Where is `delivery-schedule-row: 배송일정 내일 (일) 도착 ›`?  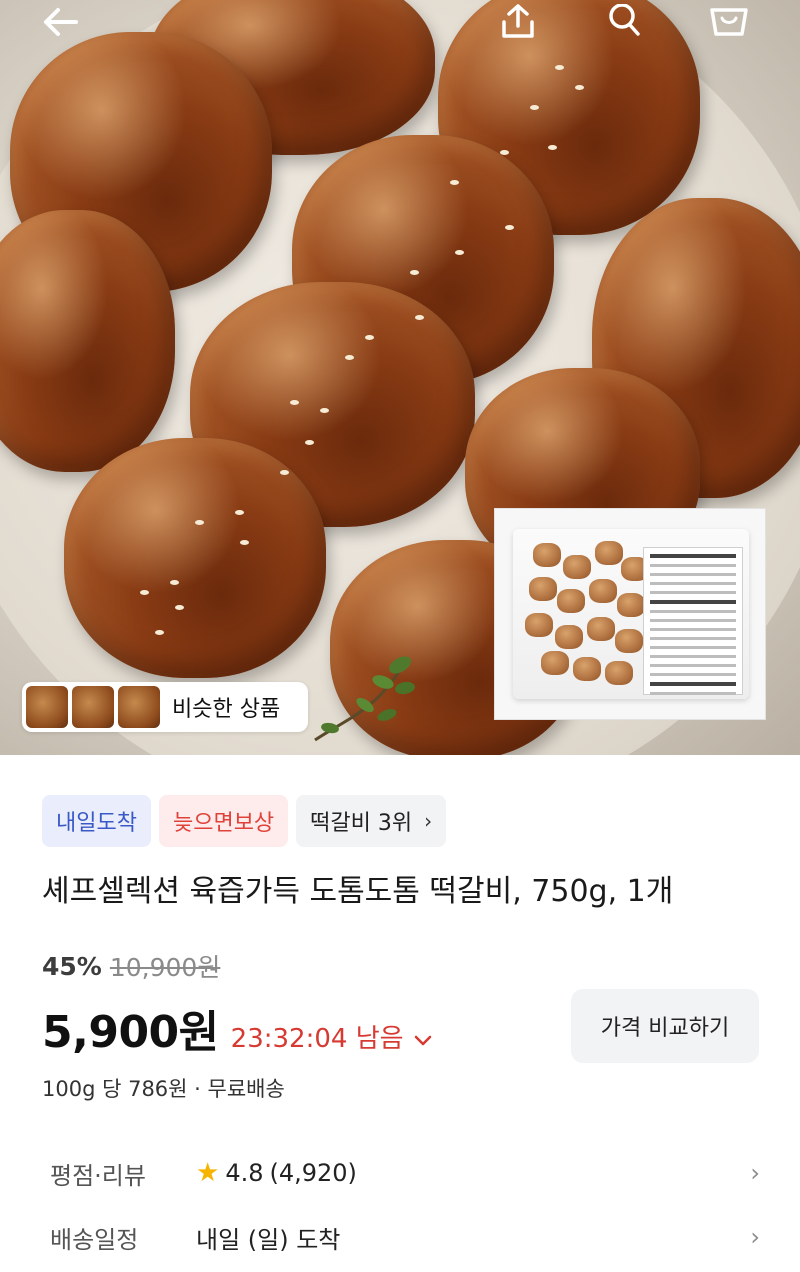
delivery-schedule-row: 배송일정 내일 (일) 도착 › is located at coordinates (405, 1237).